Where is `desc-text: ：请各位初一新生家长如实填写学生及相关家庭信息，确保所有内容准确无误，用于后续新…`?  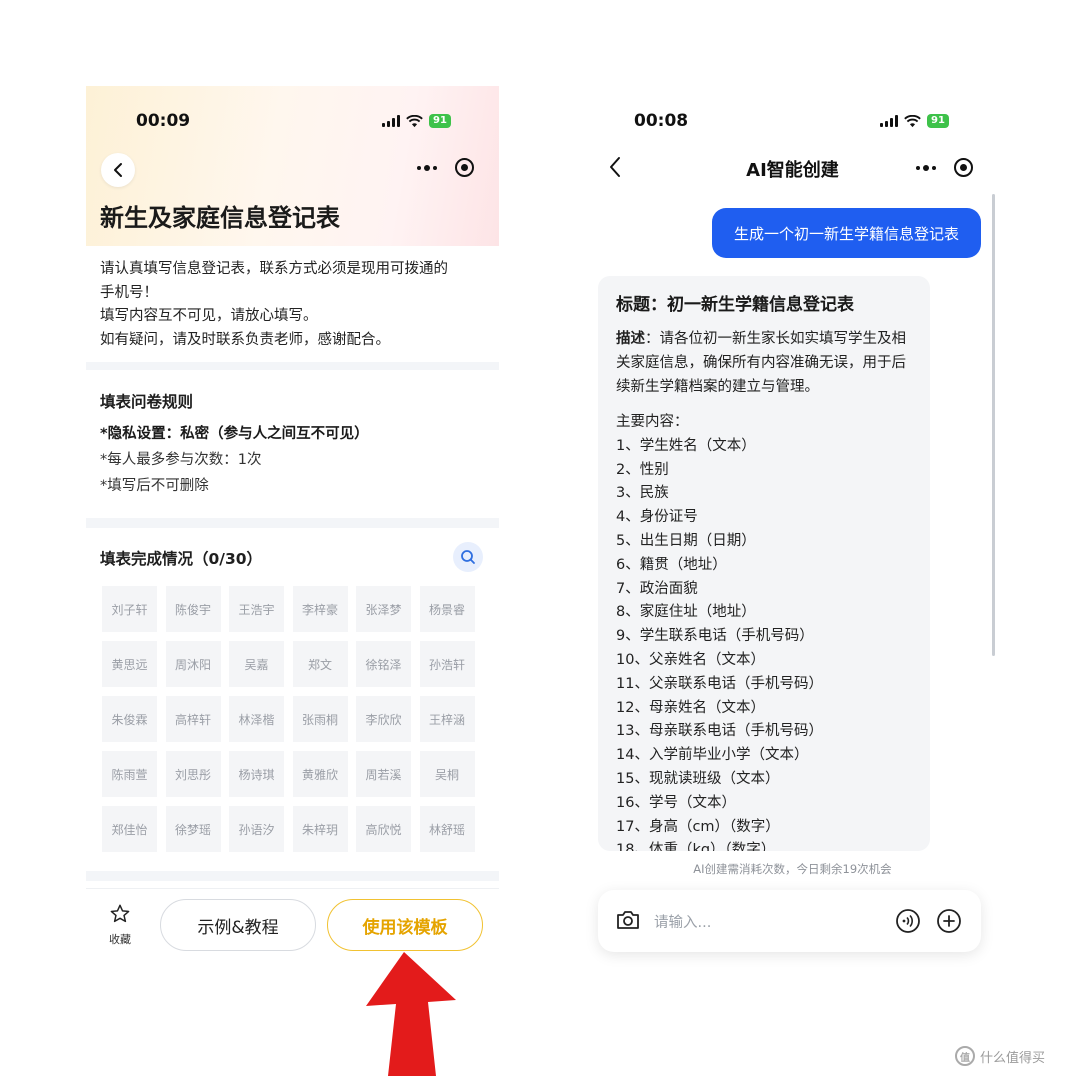 desc-text: ：请各位初一新生家长如实填写学生及相关家庭信息，确保所有内容准确无误，用于后续新… is located at coordinates (761, 363).